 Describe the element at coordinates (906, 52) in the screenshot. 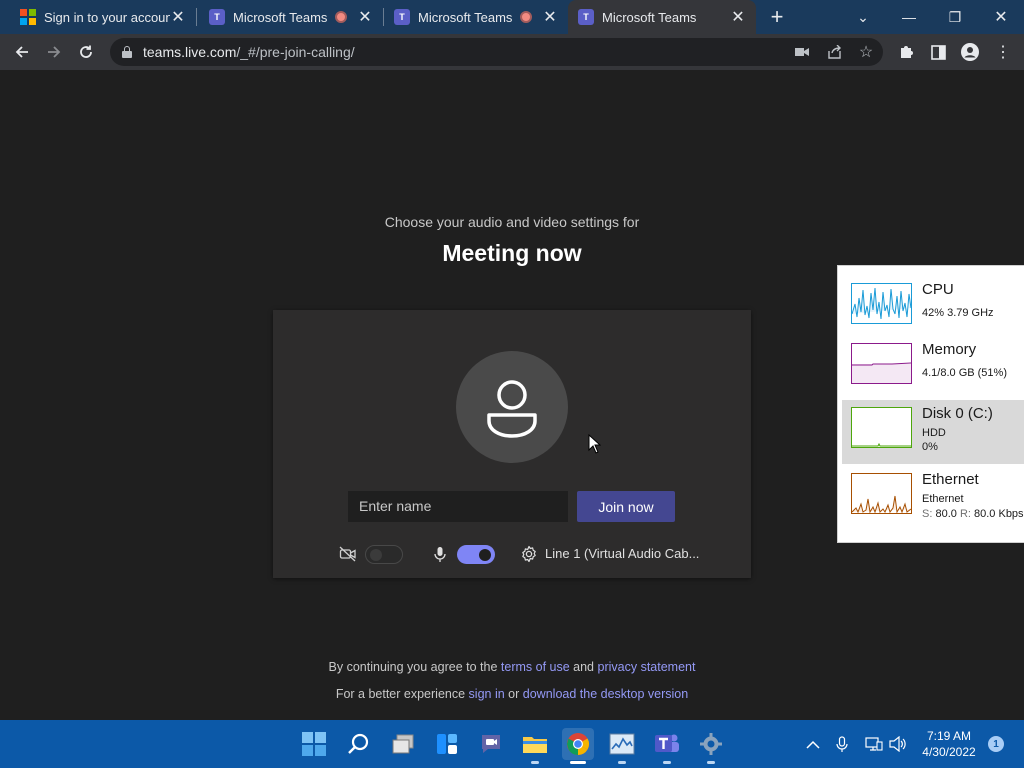

I see `extensions-icon` at that location.